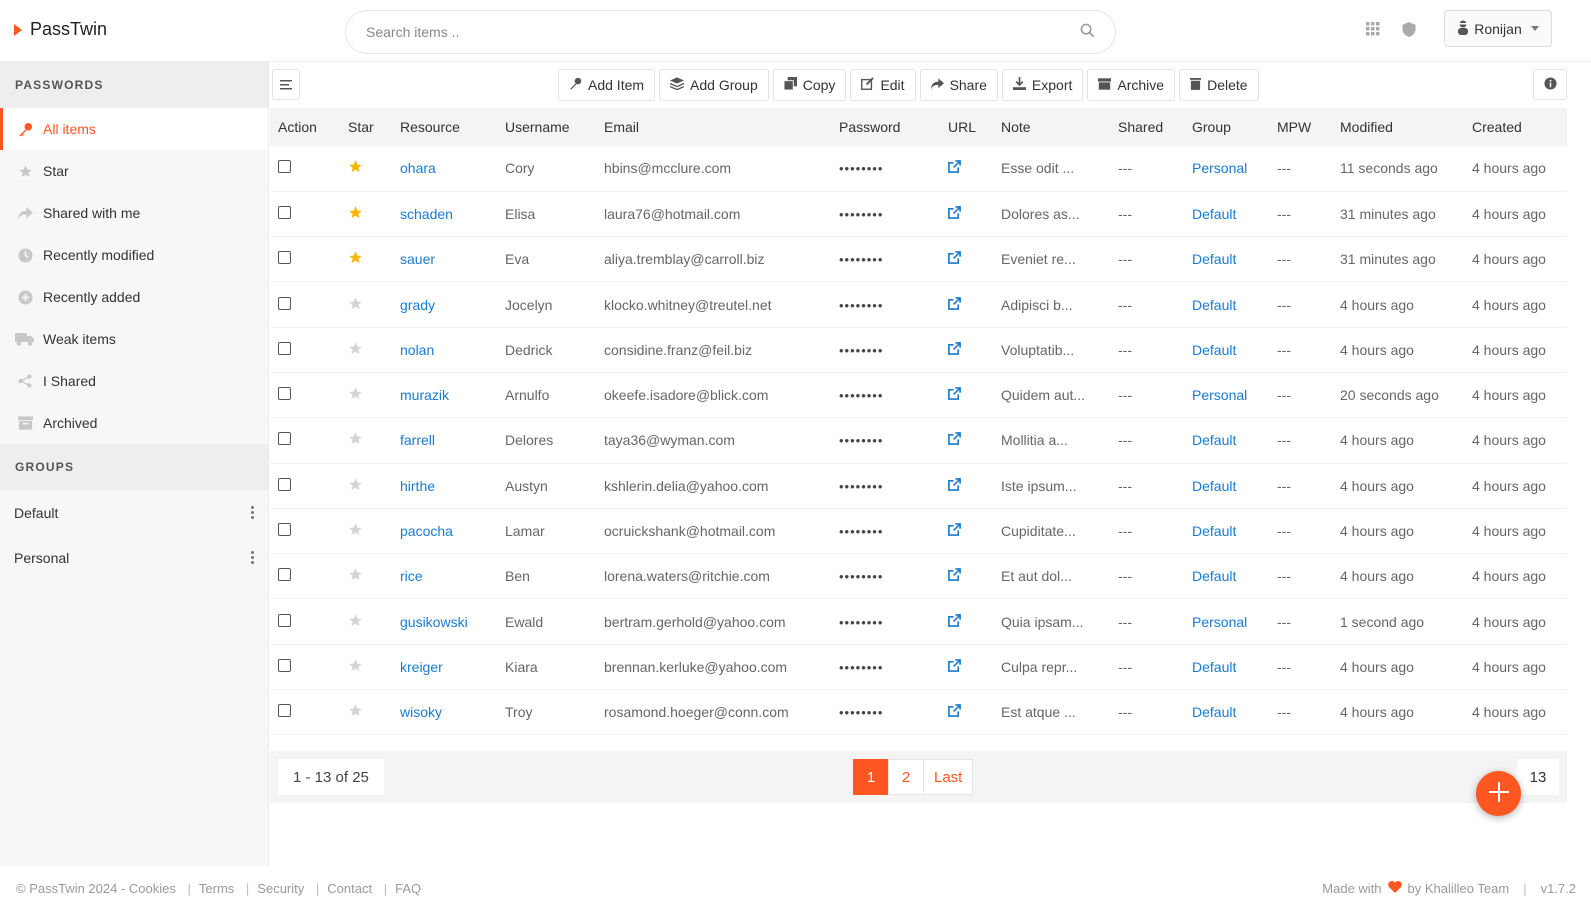  I want to click on faq-link: FAQ, so click(408, 888).